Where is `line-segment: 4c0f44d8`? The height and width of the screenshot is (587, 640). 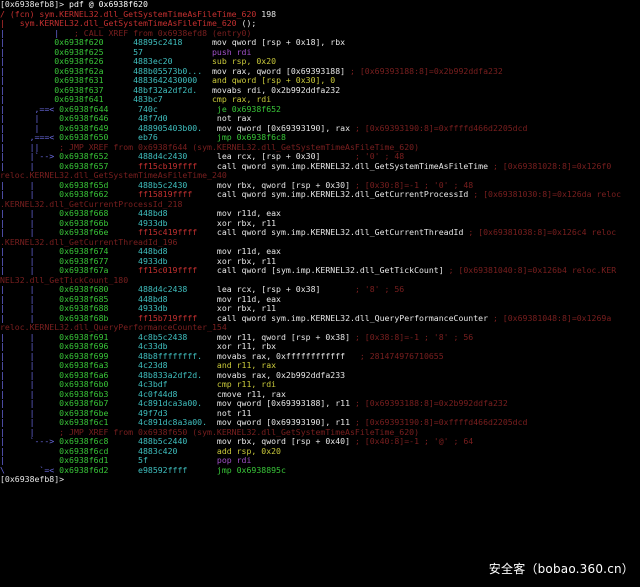
line-segment: 4c0f44d8 is located at coordinates (177, 393).